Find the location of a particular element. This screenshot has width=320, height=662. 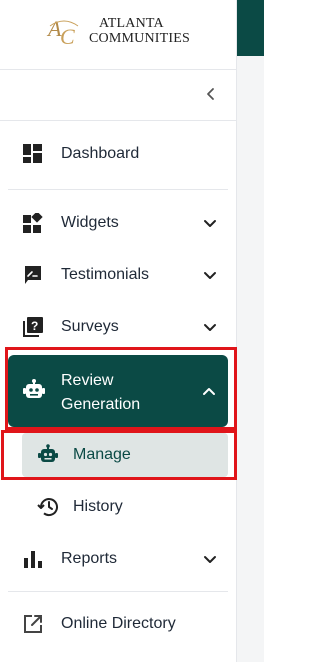

highlight-outline-manage is located at coordinates (119, 455).